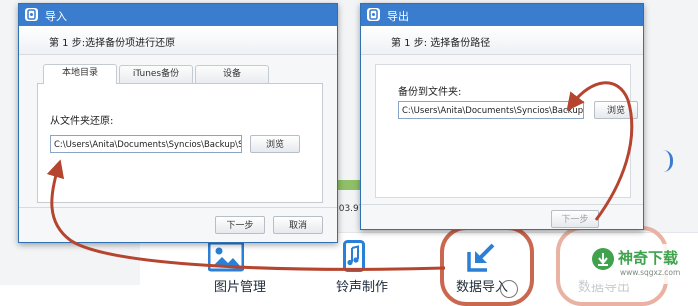  What do you see at coordinates (650, 272) in the screenshot?
I see `watermark-url: www.sqgxz.com` at bounding box center [650, 272].